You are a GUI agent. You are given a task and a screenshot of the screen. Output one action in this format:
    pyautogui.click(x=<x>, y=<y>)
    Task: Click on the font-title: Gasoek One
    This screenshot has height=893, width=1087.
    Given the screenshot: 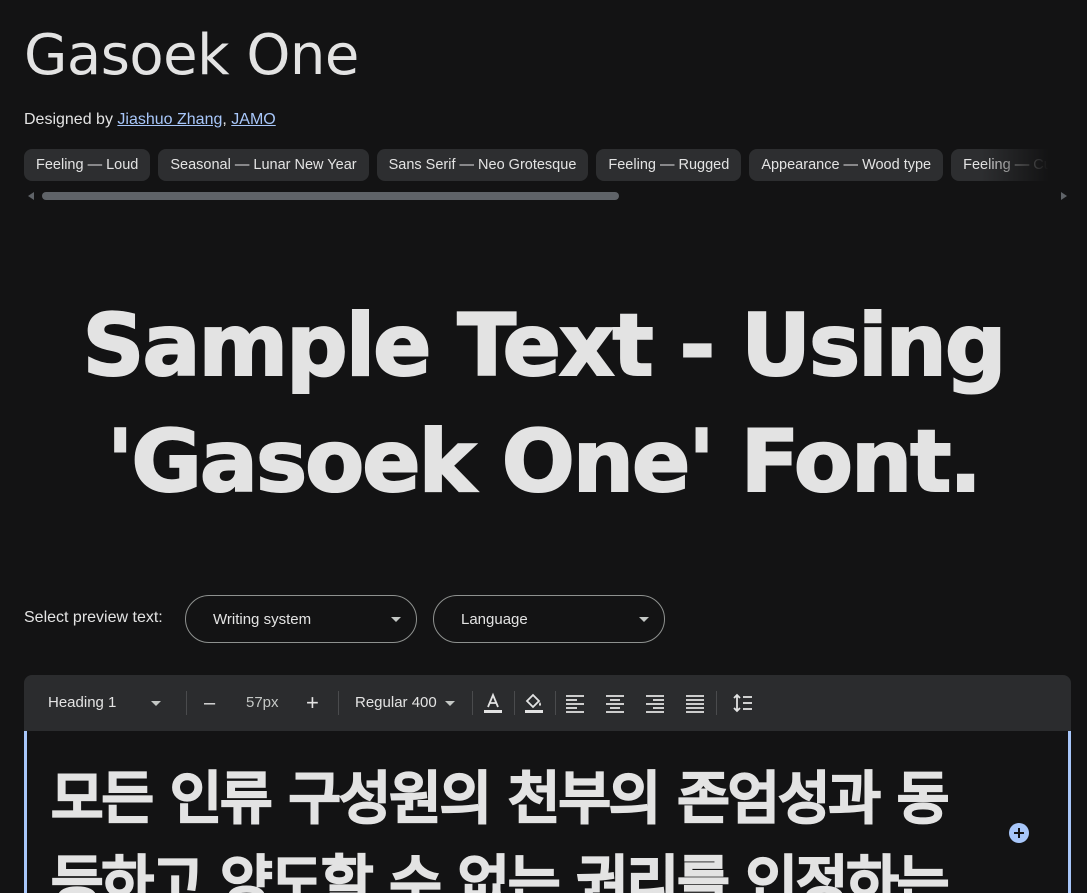 What is the action you would take?
    pyautogui.click(x=191, y=55)
    